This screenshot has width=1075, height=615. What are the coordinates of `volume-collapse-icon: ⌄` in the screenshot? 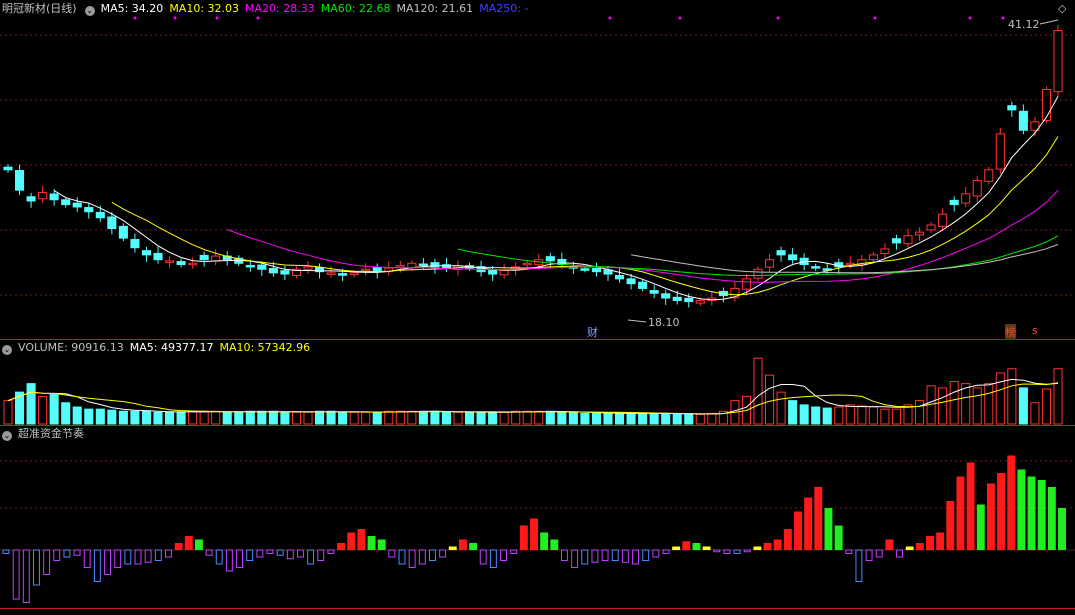 It's located at (7, 350).